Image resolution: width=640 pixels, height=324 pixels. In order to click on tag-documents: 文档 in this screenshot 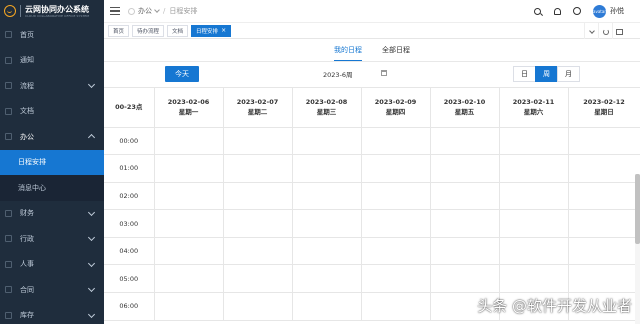, I will do `click(178, 30)`.